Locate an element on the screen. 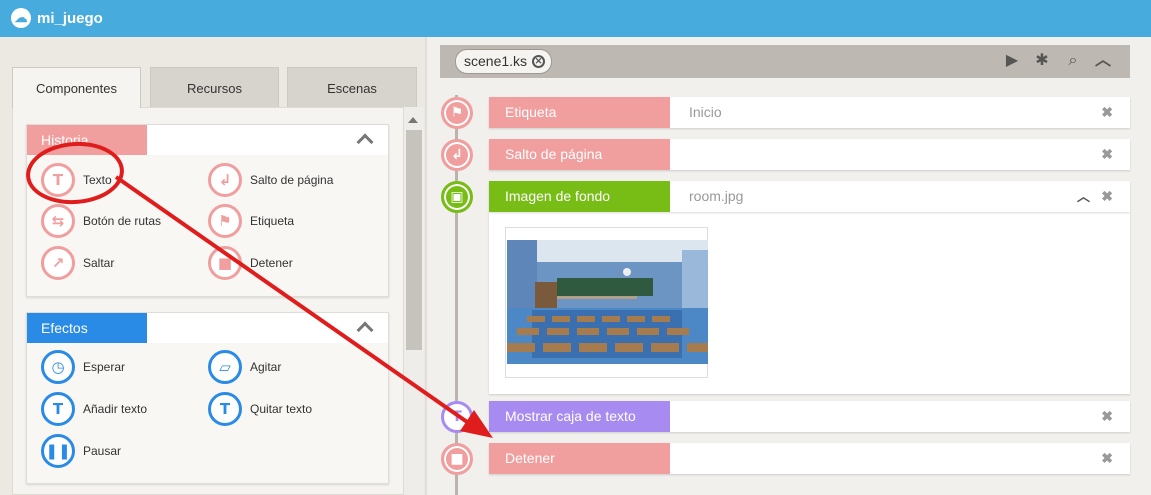 The height and width of the screenshot is (495, 1151). component-label: Añadir texto is located at coordinates (115, 409).